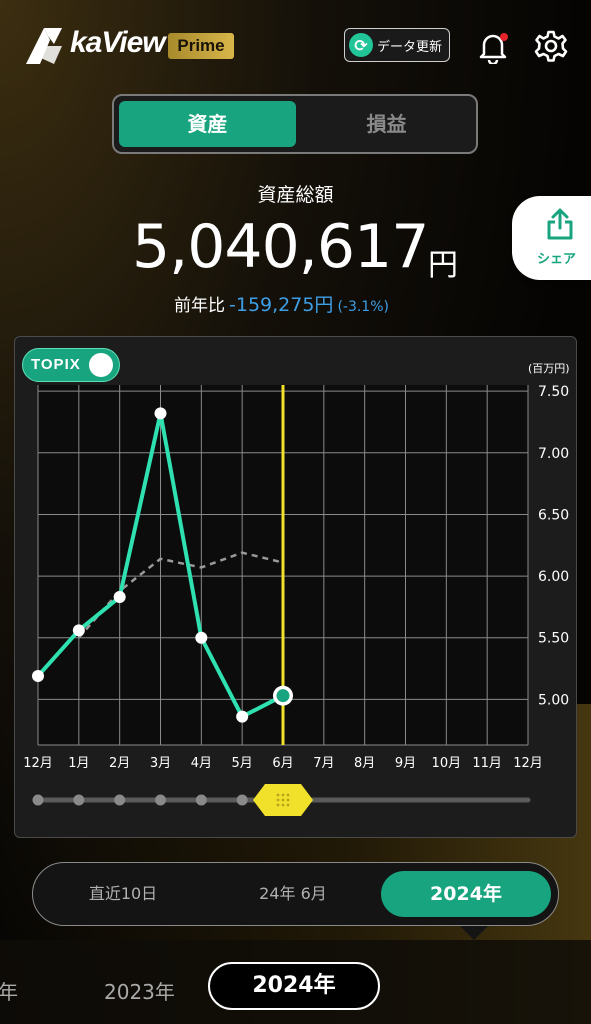  What do you see at coordinates (207, 124) in the screenshot?
I see `tab-assets: 資産` at bounding box center [207, 124].